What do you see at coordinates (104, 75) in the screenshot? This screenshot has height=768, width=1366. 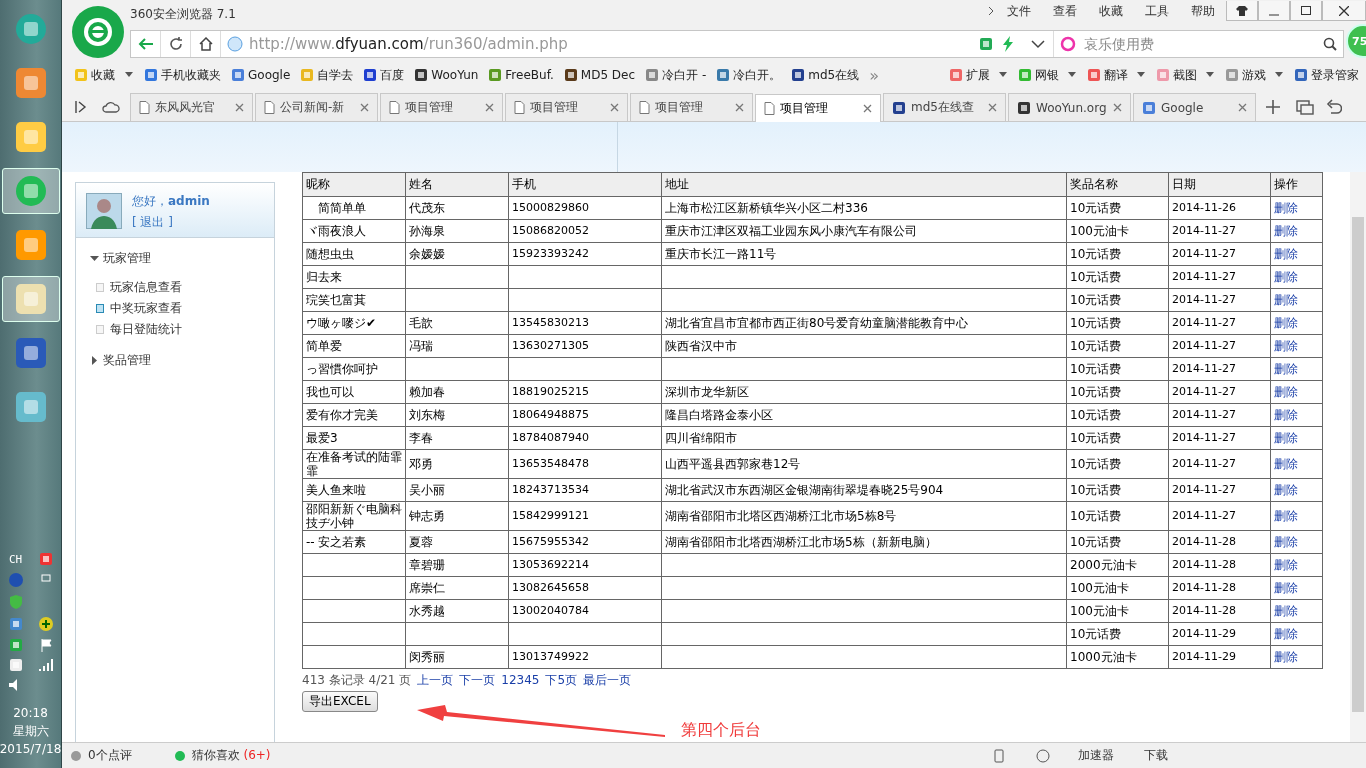 I see `bookmark: 收藏` at bounding box center [104, 75].